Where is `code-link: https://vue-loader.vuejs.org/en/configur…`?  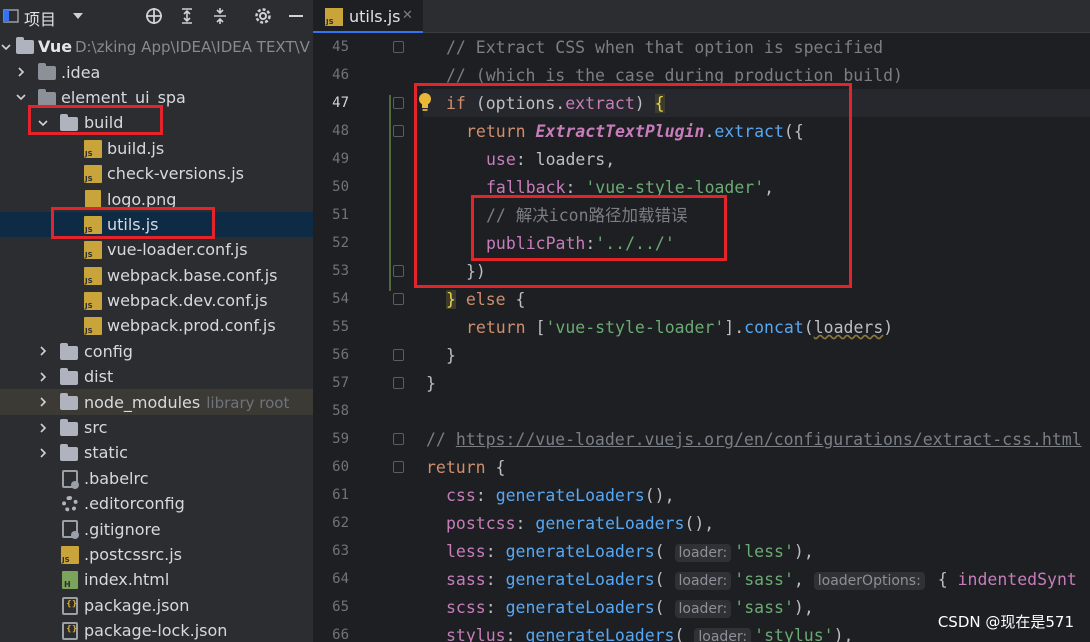 code-link: https://vue-loader.vuejs.org/en/configur… is located at coordinates (769, 439).